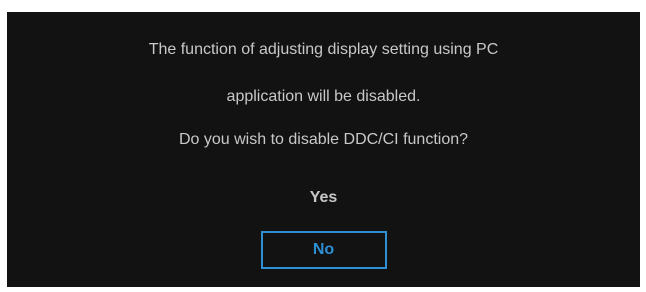 The width and height of the screenshot is (646, 292). I want to click on yes-option-button: Yes, so click(324, 198).